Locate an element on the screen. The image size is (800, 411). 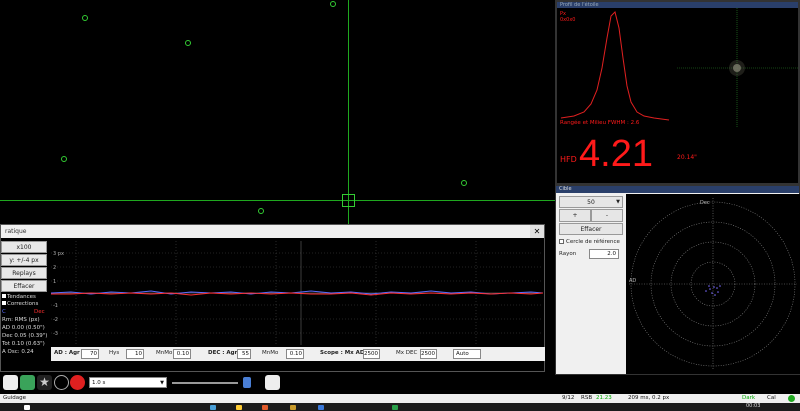
mnmo-input: 0.10 is located at coordinates (182, 354).